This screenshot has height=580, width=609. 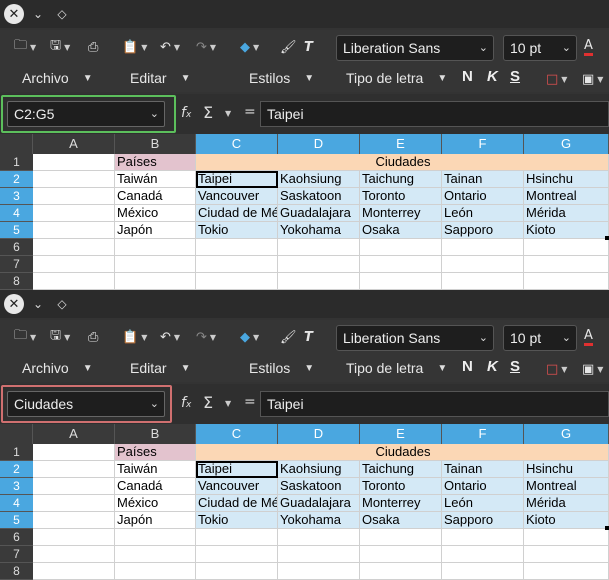 I want to click on cell-f5: Sapporo, so click(x=483, y=520).